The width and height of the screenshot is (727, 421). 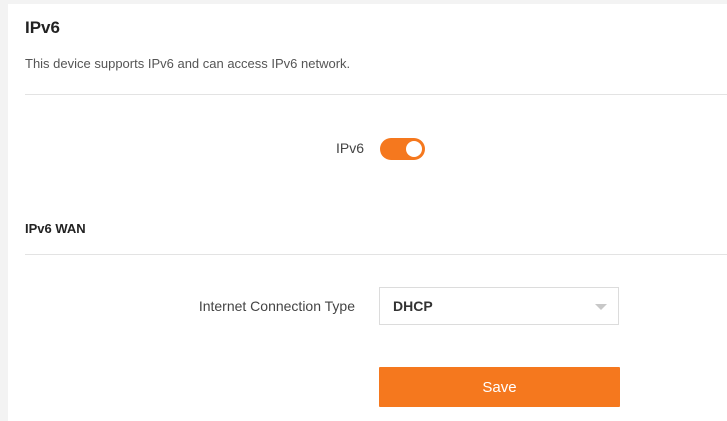 What do you see at coordinates (42, 27) in the screenshot?
I see `page-title: IPv6` at bounding box center [42, 27].